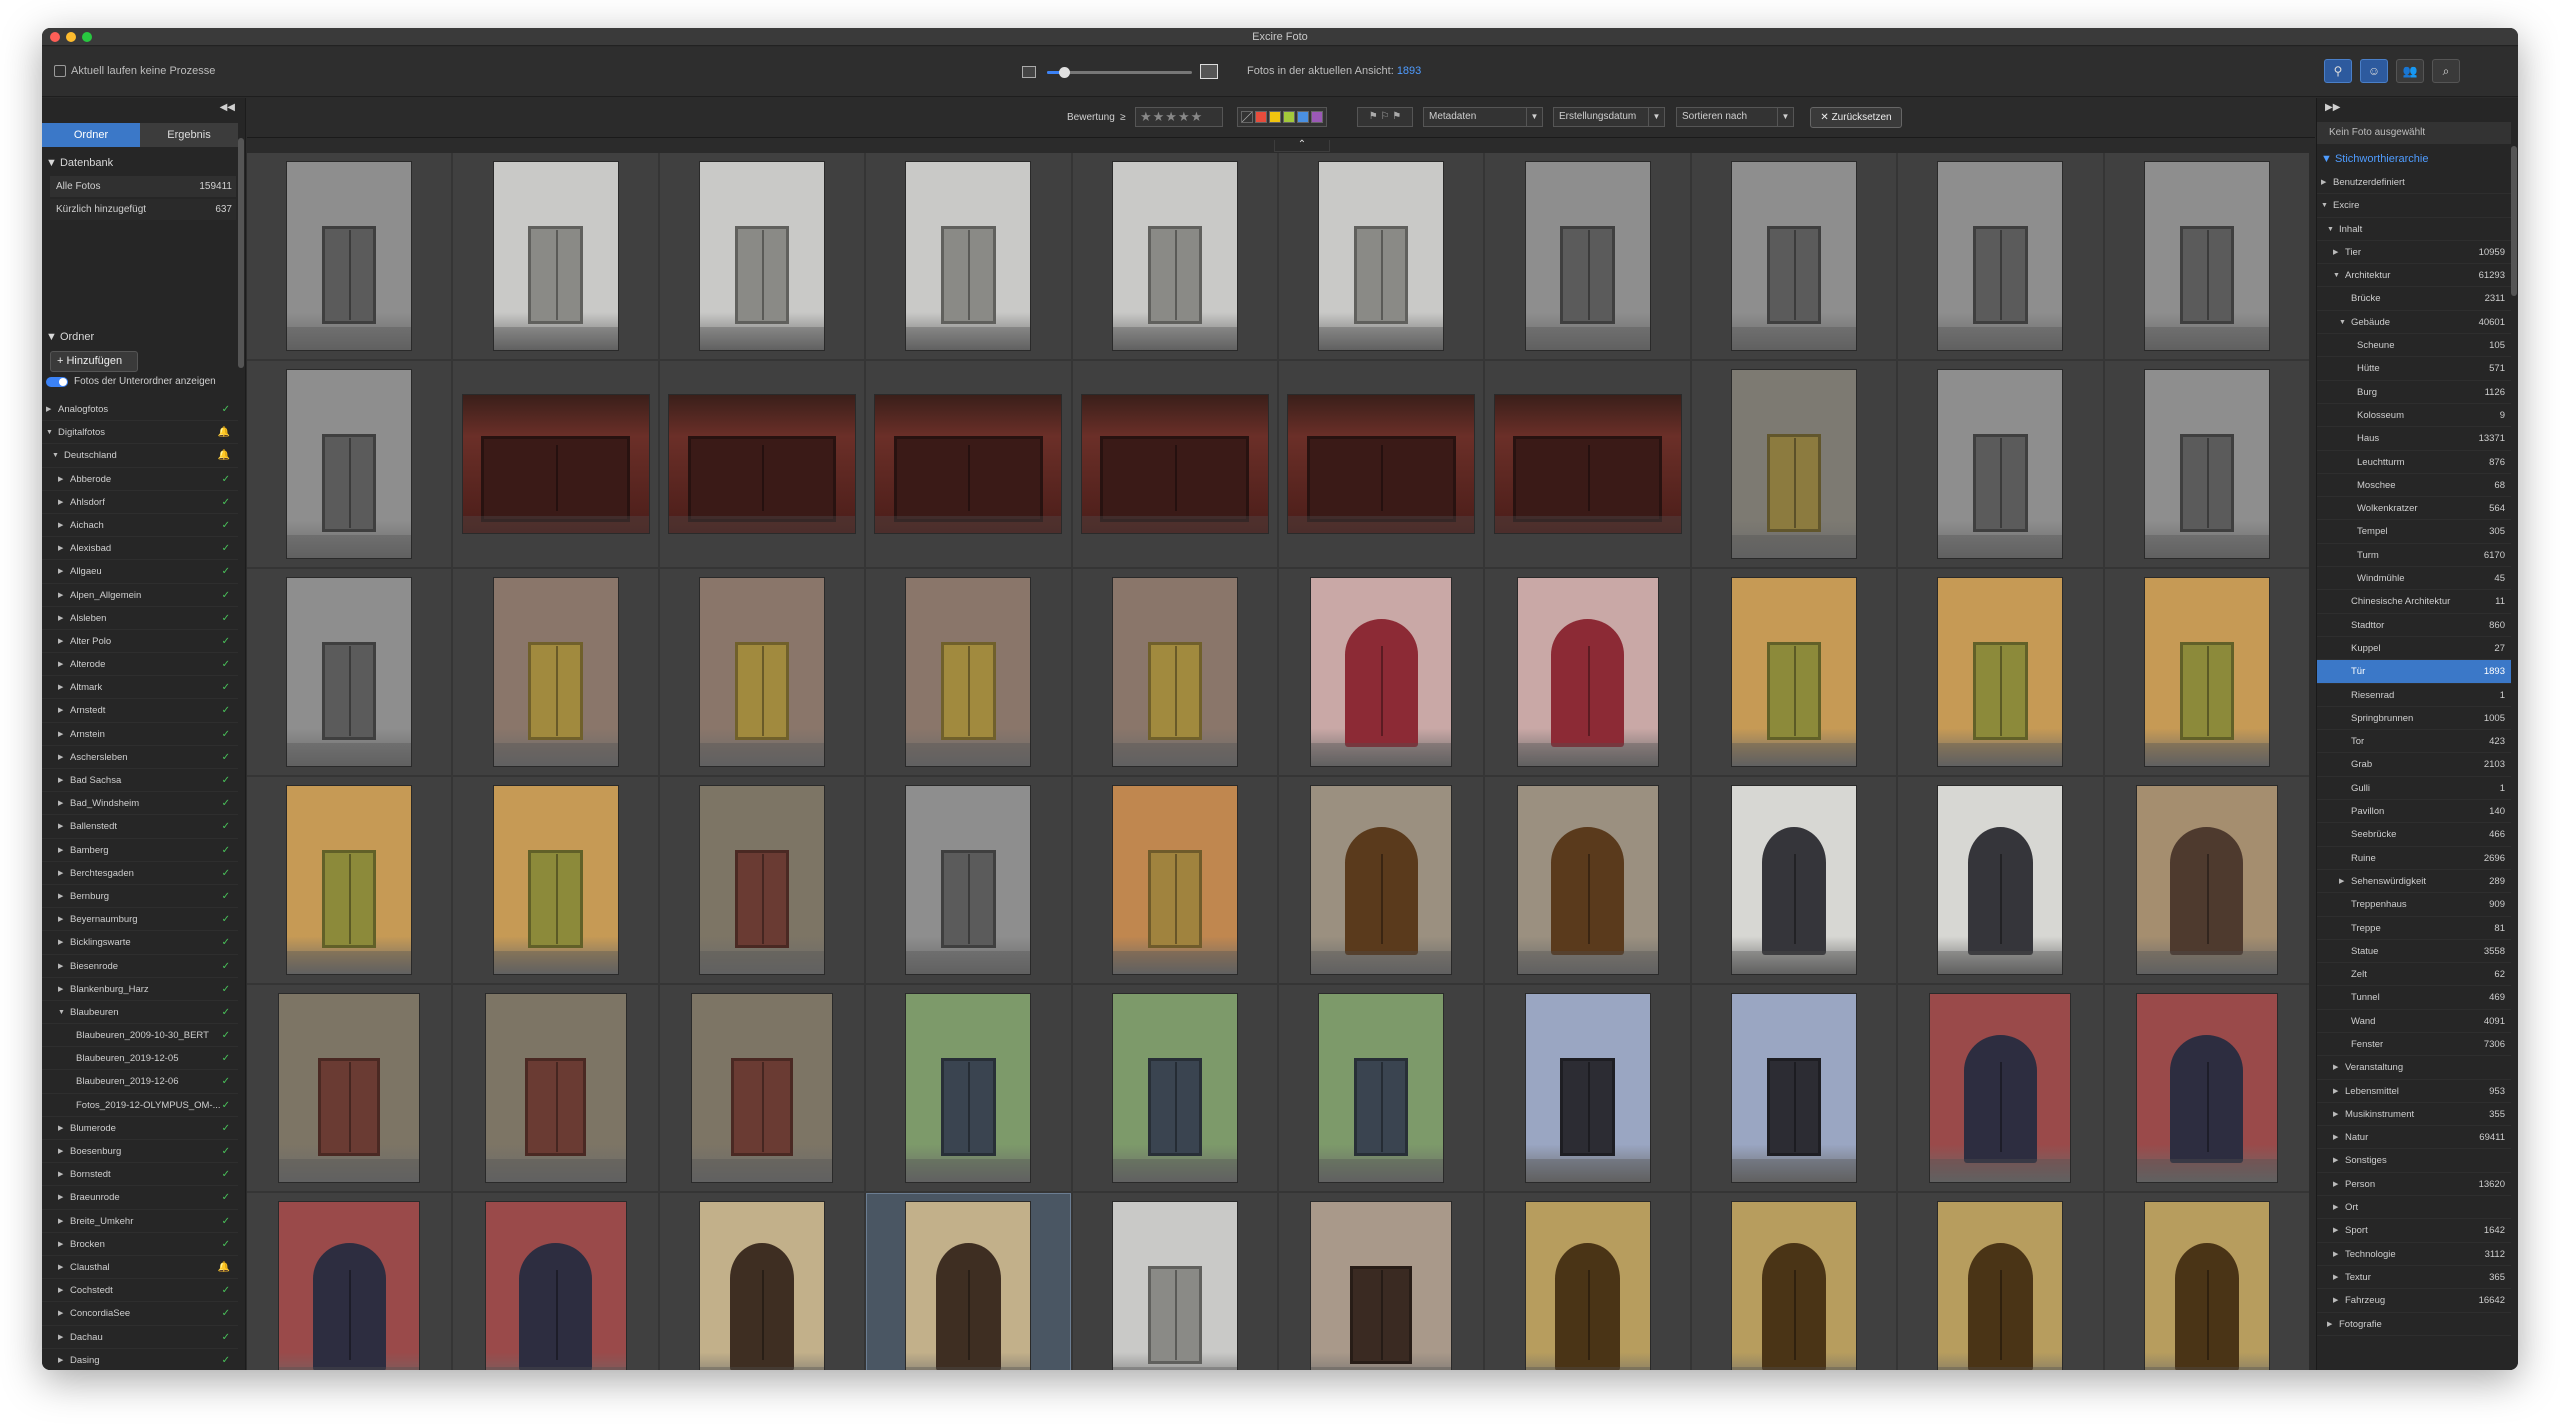  Describe the element at coordinates (140, 1105) in the screenshot. I see `folder-item: Fotos_2019-12-OLYMPUS_OM-... ✓` at that location.